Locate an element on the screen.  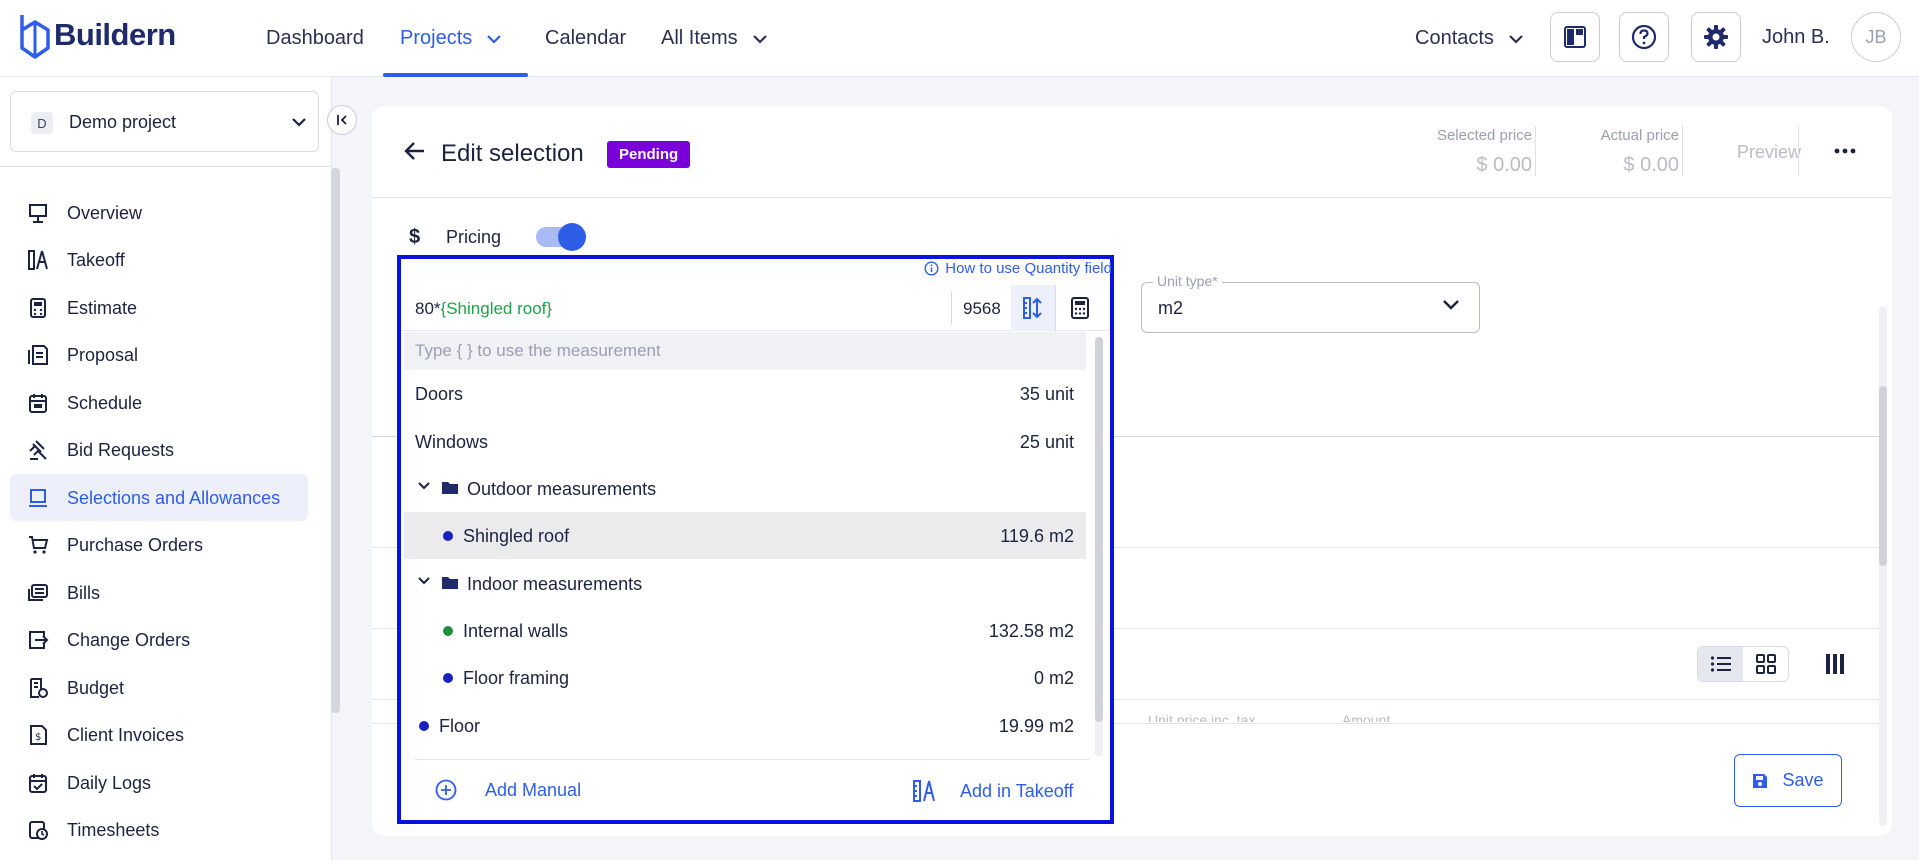
dropdown-scrollbar is located at coordinates (1099, 547).